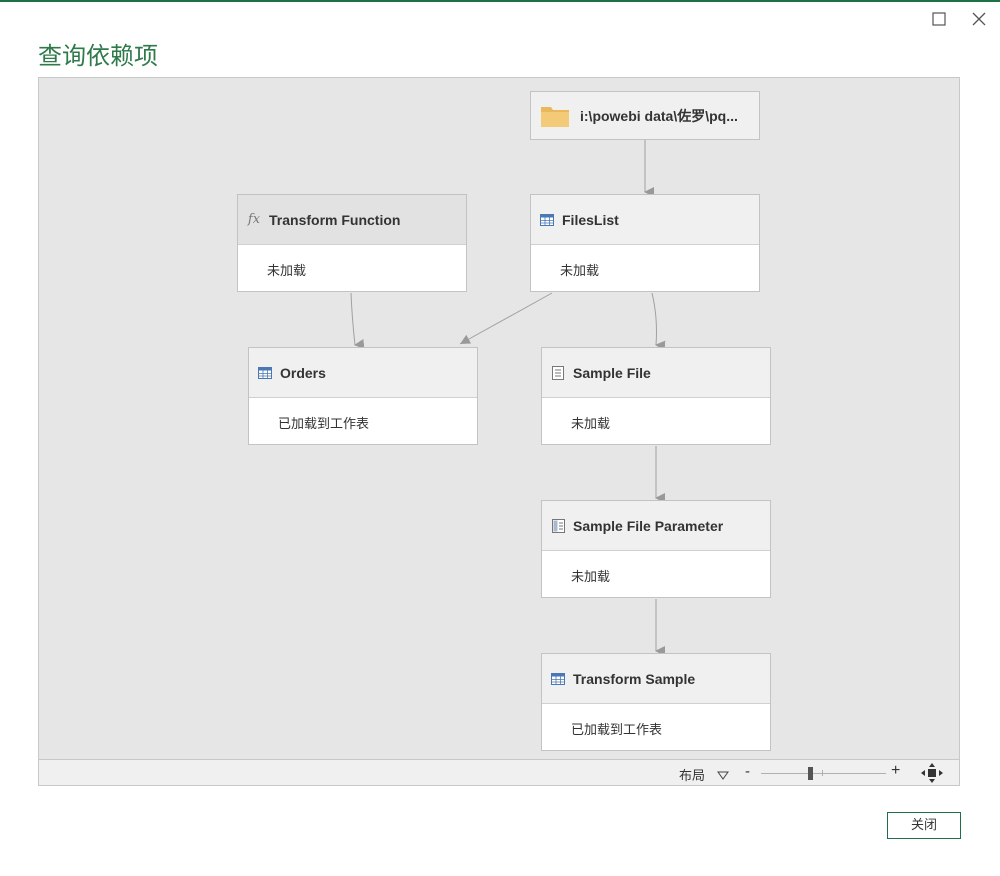  Describe the element at coordinates (558, 525) in the screenshot. I see `parameter-icon` at that location.